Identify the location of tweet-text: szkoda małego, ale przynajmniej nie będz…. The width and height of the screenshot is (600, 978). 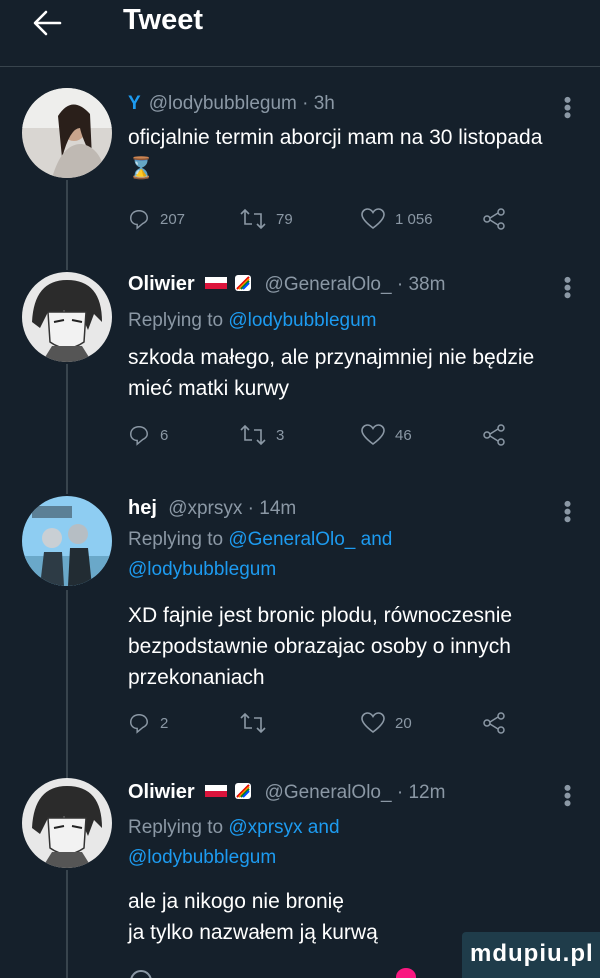
(331, 373).